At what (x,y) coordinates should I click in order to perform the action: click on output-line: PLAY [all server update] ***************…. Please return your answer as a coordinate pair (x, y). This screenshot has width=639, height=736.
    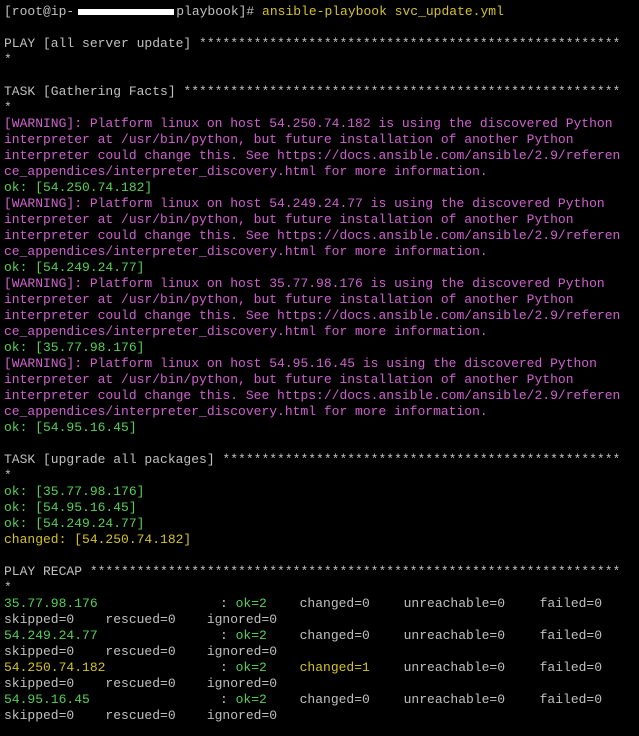
    Looking at the image, I should click on (312, 43).